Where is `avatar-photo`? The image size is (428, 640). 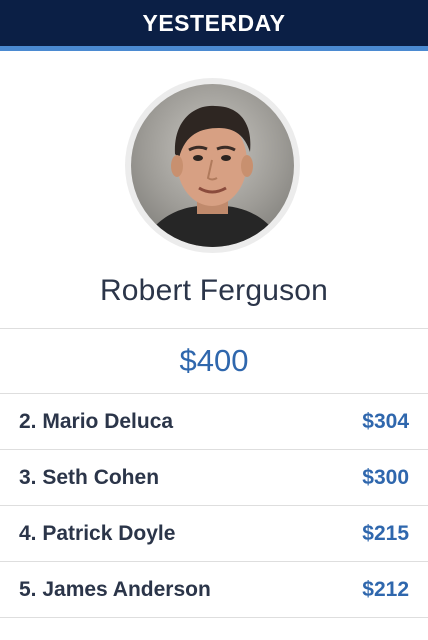
avatar-photo is located at coordinates (212, 165).